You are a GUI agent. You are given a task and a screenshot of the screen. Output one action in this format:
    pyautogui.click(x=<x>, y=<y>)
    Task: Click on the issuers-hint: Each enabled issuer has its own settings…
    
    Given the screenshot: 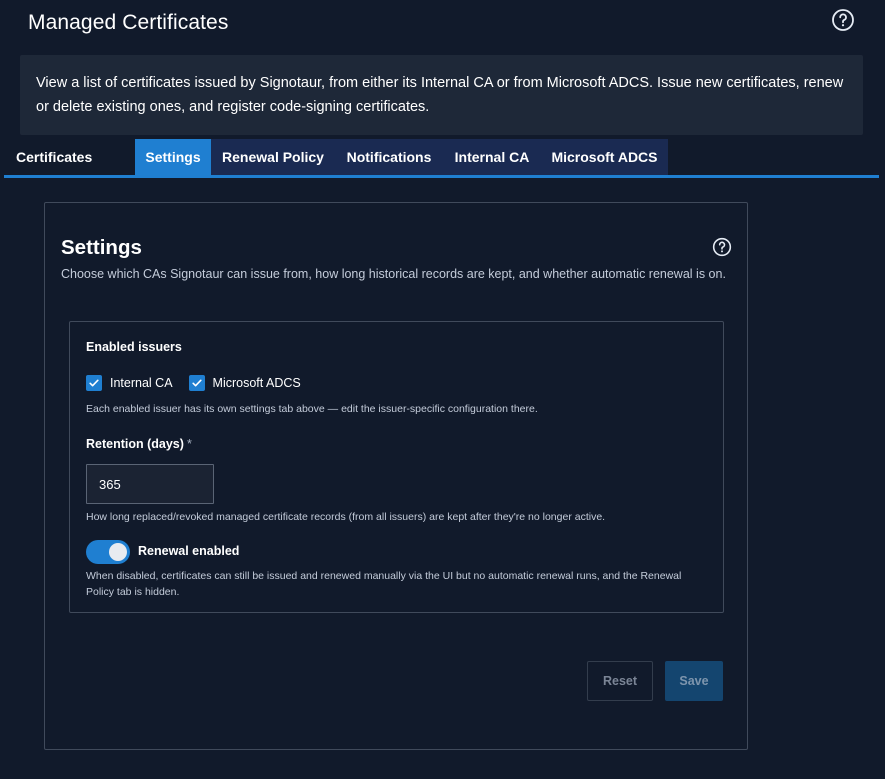 What is the action you would take?
    pyautogui.click(x=312, y=409)
    